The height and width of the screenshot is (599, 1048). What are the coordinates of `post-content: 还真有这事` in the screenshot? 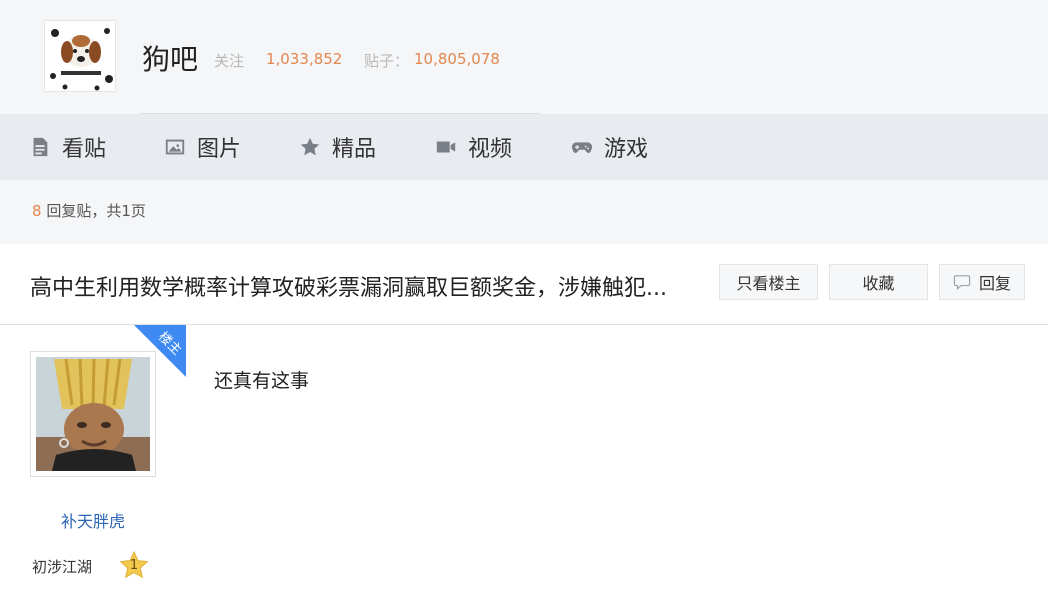 It's located at (262, 381).